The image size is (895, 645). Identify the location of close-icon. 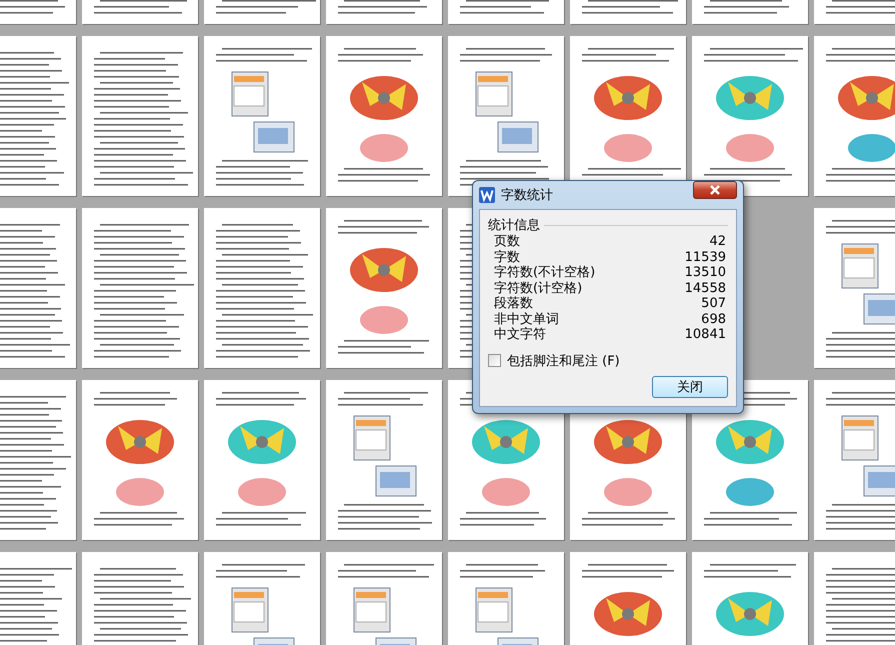
(715, 190).